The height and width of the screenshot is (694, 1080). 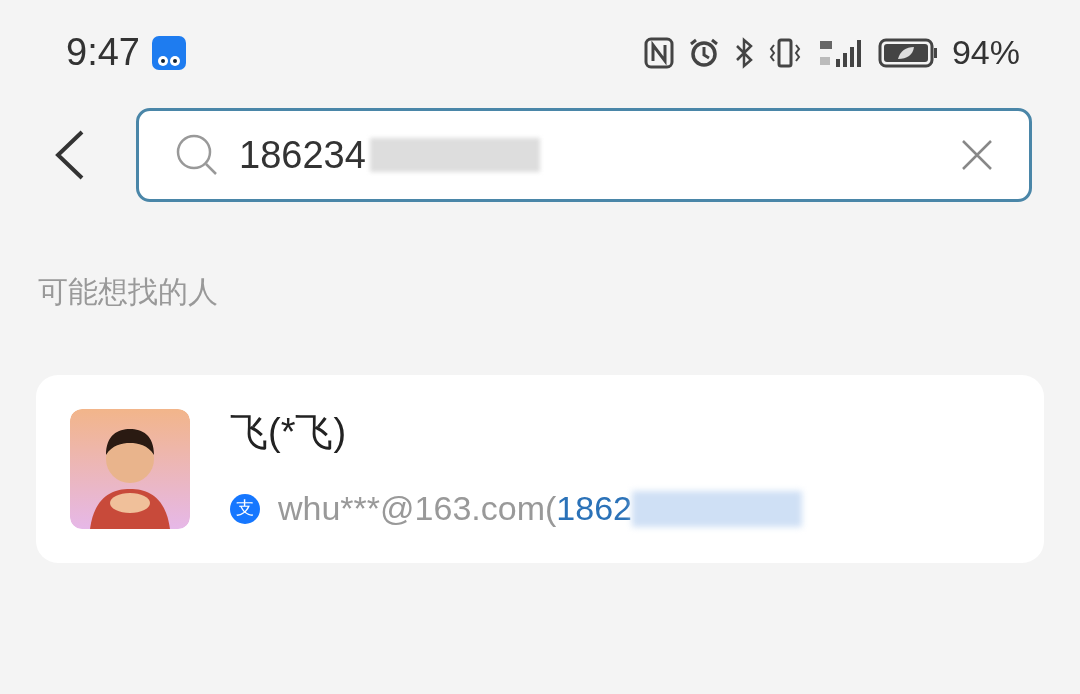 I want to click on battery-icon, so click(x=907, y=52).